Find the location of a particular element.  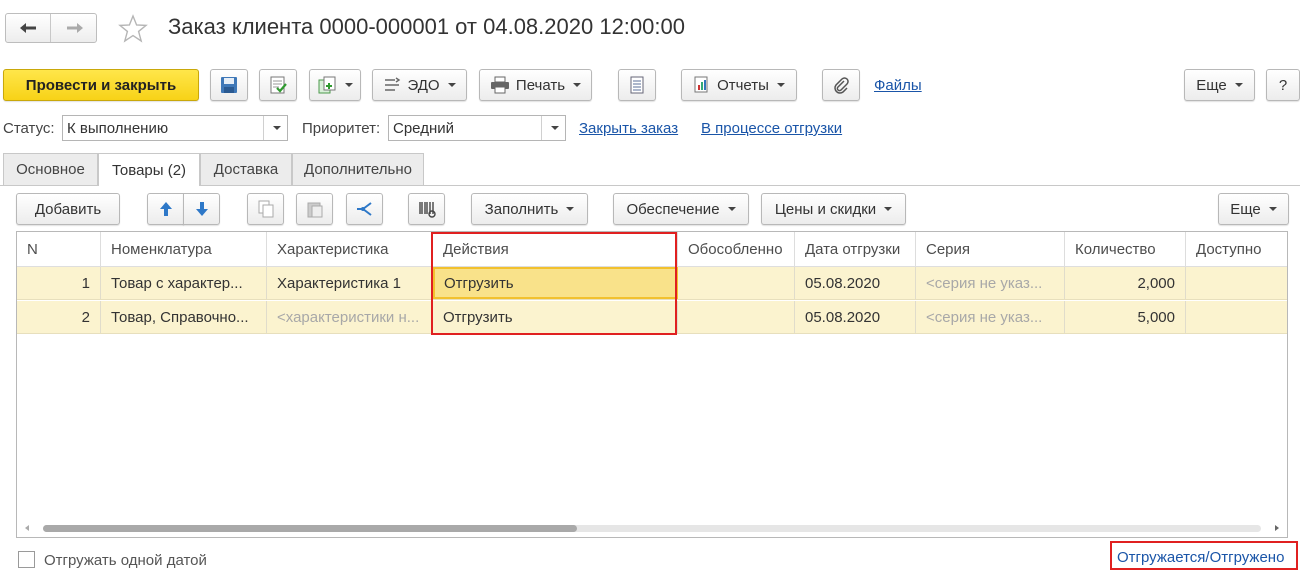

tab-delivery: Доставка is located at coordinates (246, 169).